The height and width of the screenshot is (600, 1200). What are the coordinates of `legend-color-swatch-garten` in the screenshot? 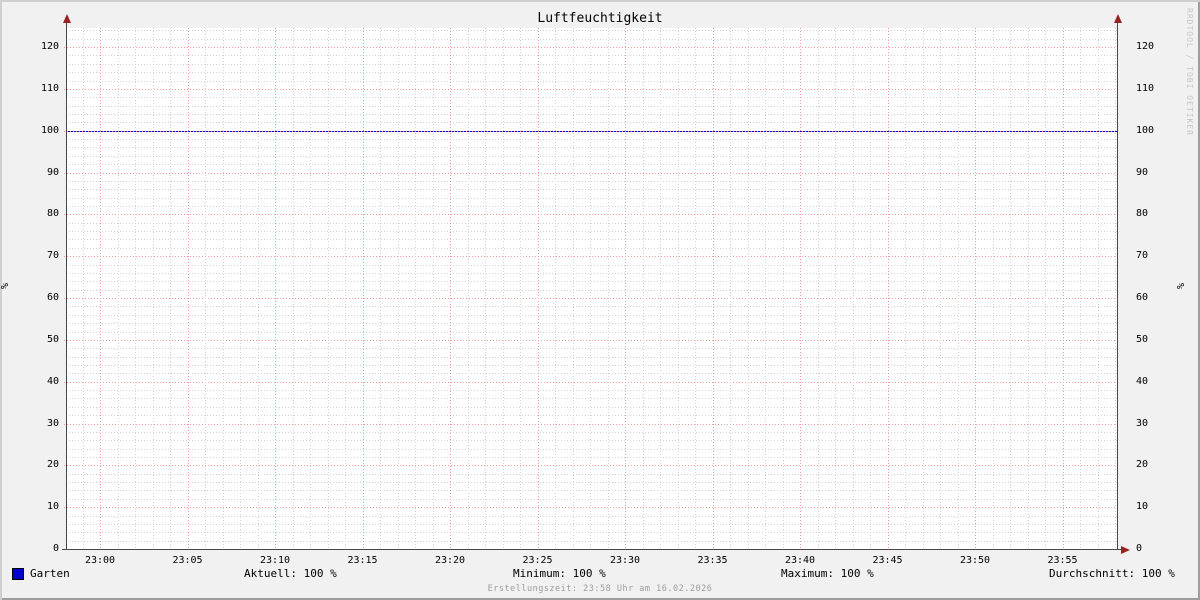 It's located at (18, 574).